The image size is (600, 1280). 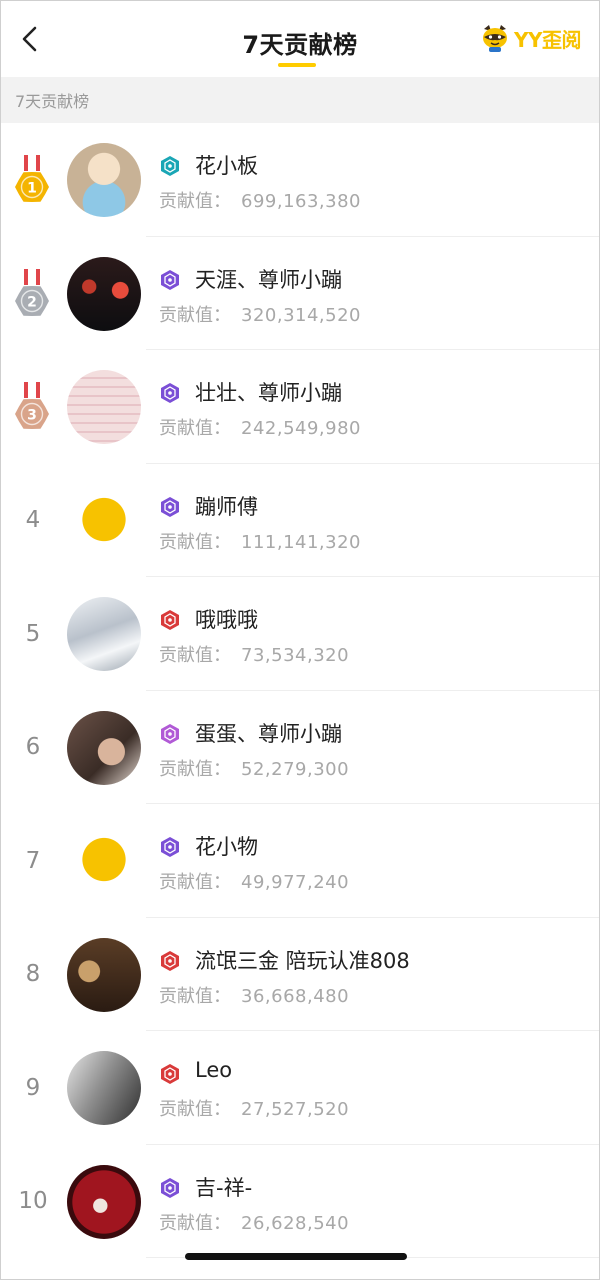 I want to click on rank-number: 6, so click(x=33, y=747).